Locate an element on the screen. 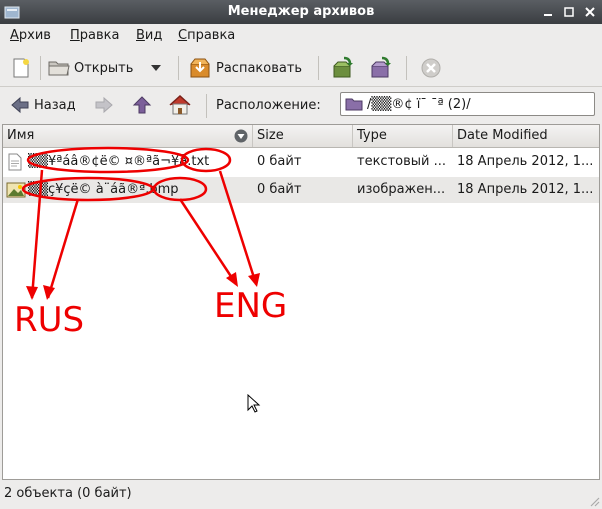 This screenshot has height=509, width=602. file-name: ▒▒ç¥çë© à¨áã­®ª.bmp is located at coordinates (103, 189).